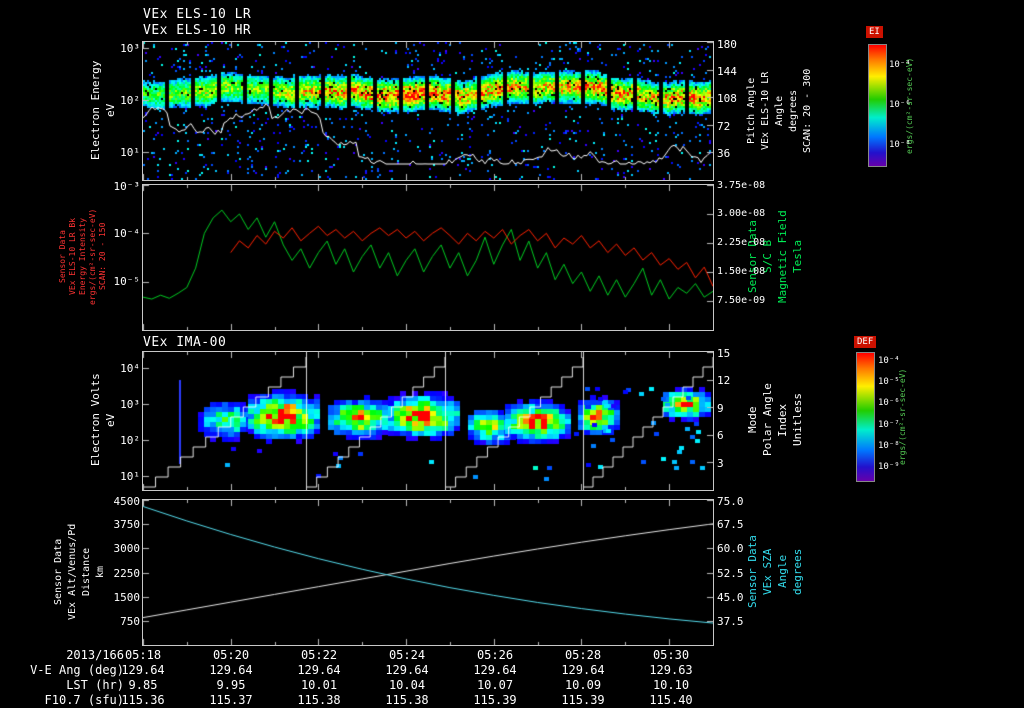  Describe the element at coordinates (127, 597) in the screenshot. I see `axis-tick-label: 1500` at that location.